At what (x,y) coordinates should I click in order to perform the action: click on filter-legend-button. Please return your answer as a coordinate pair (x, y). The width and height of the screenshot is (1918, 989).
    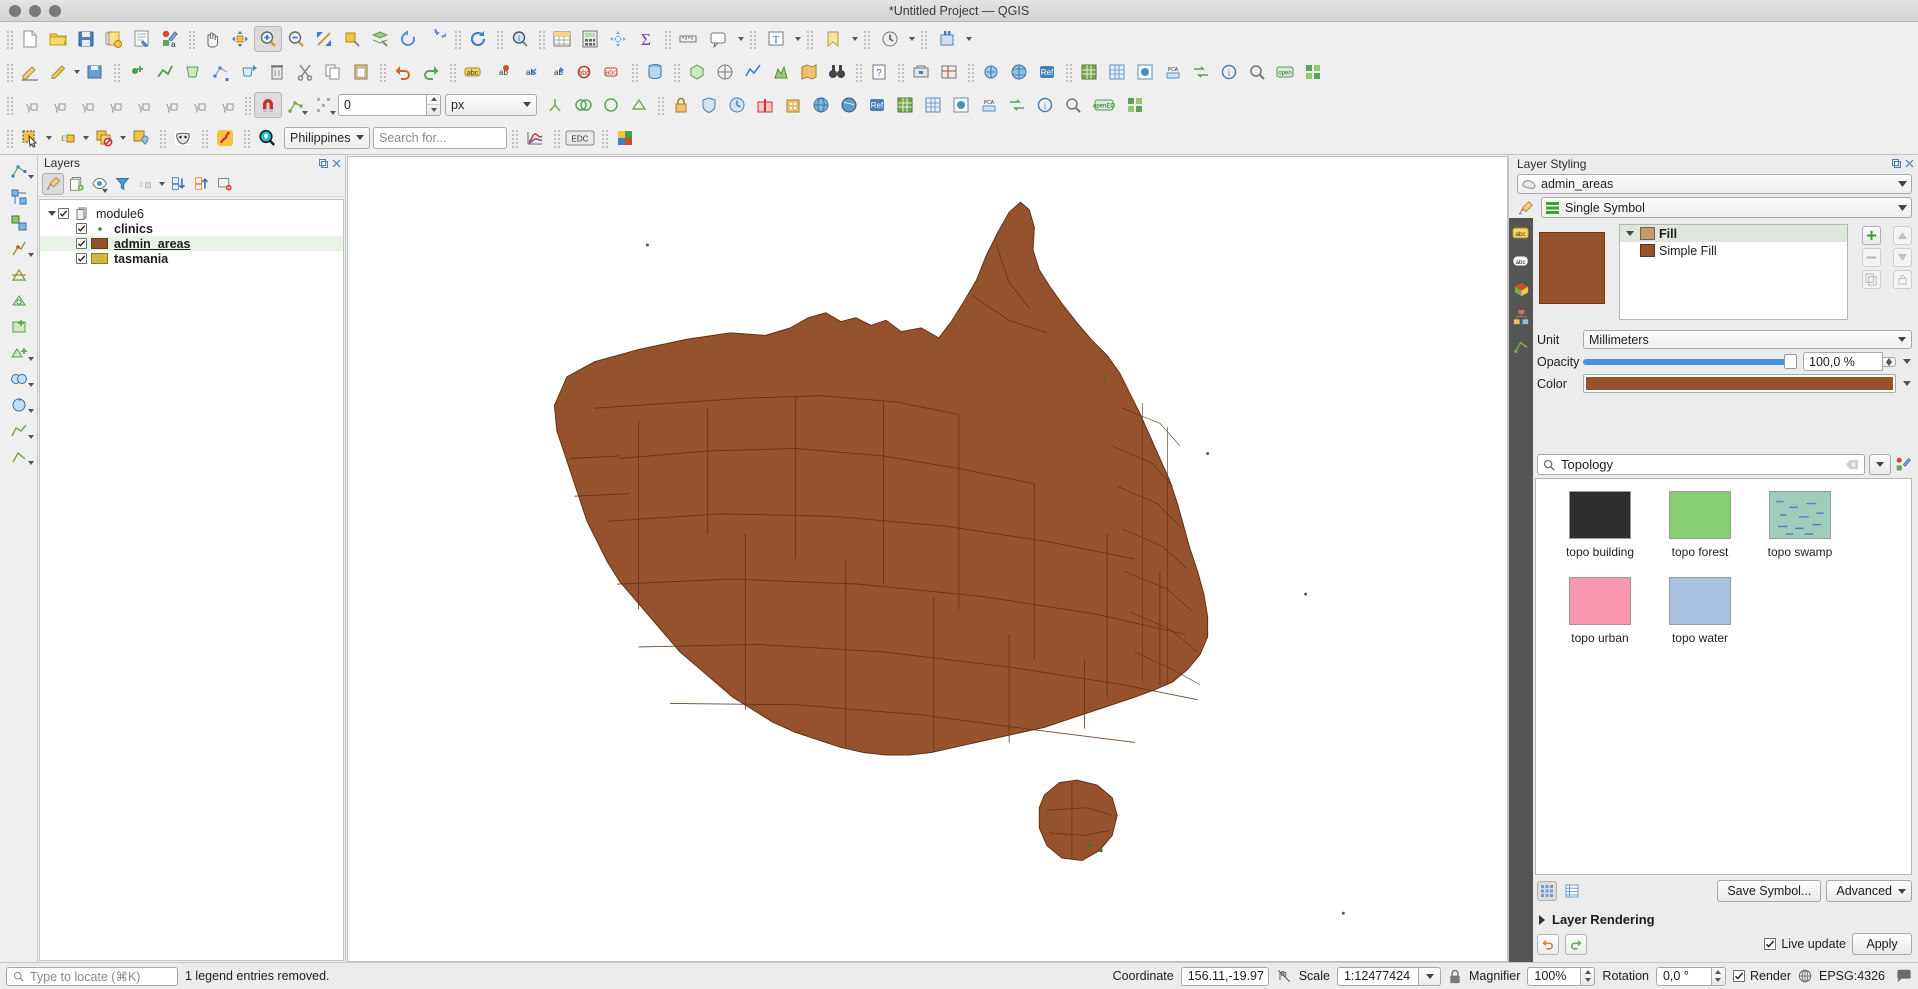
    Looking at the image, I should click on (122, 184).